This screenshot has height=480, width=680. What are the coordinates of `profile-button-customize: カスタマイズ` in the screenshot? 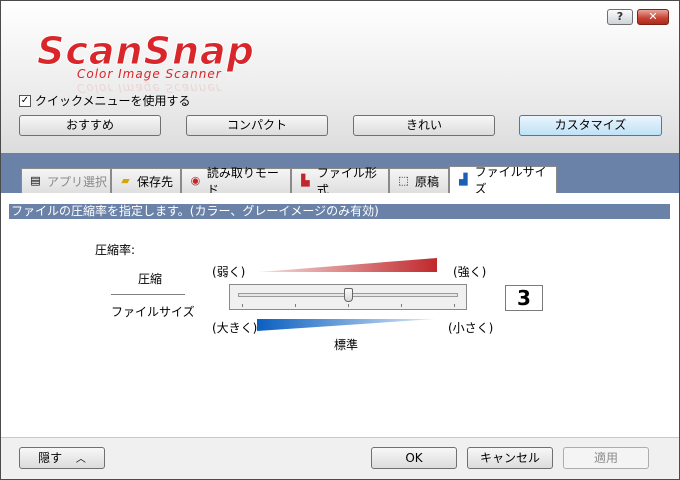 It's located at (590, 125).